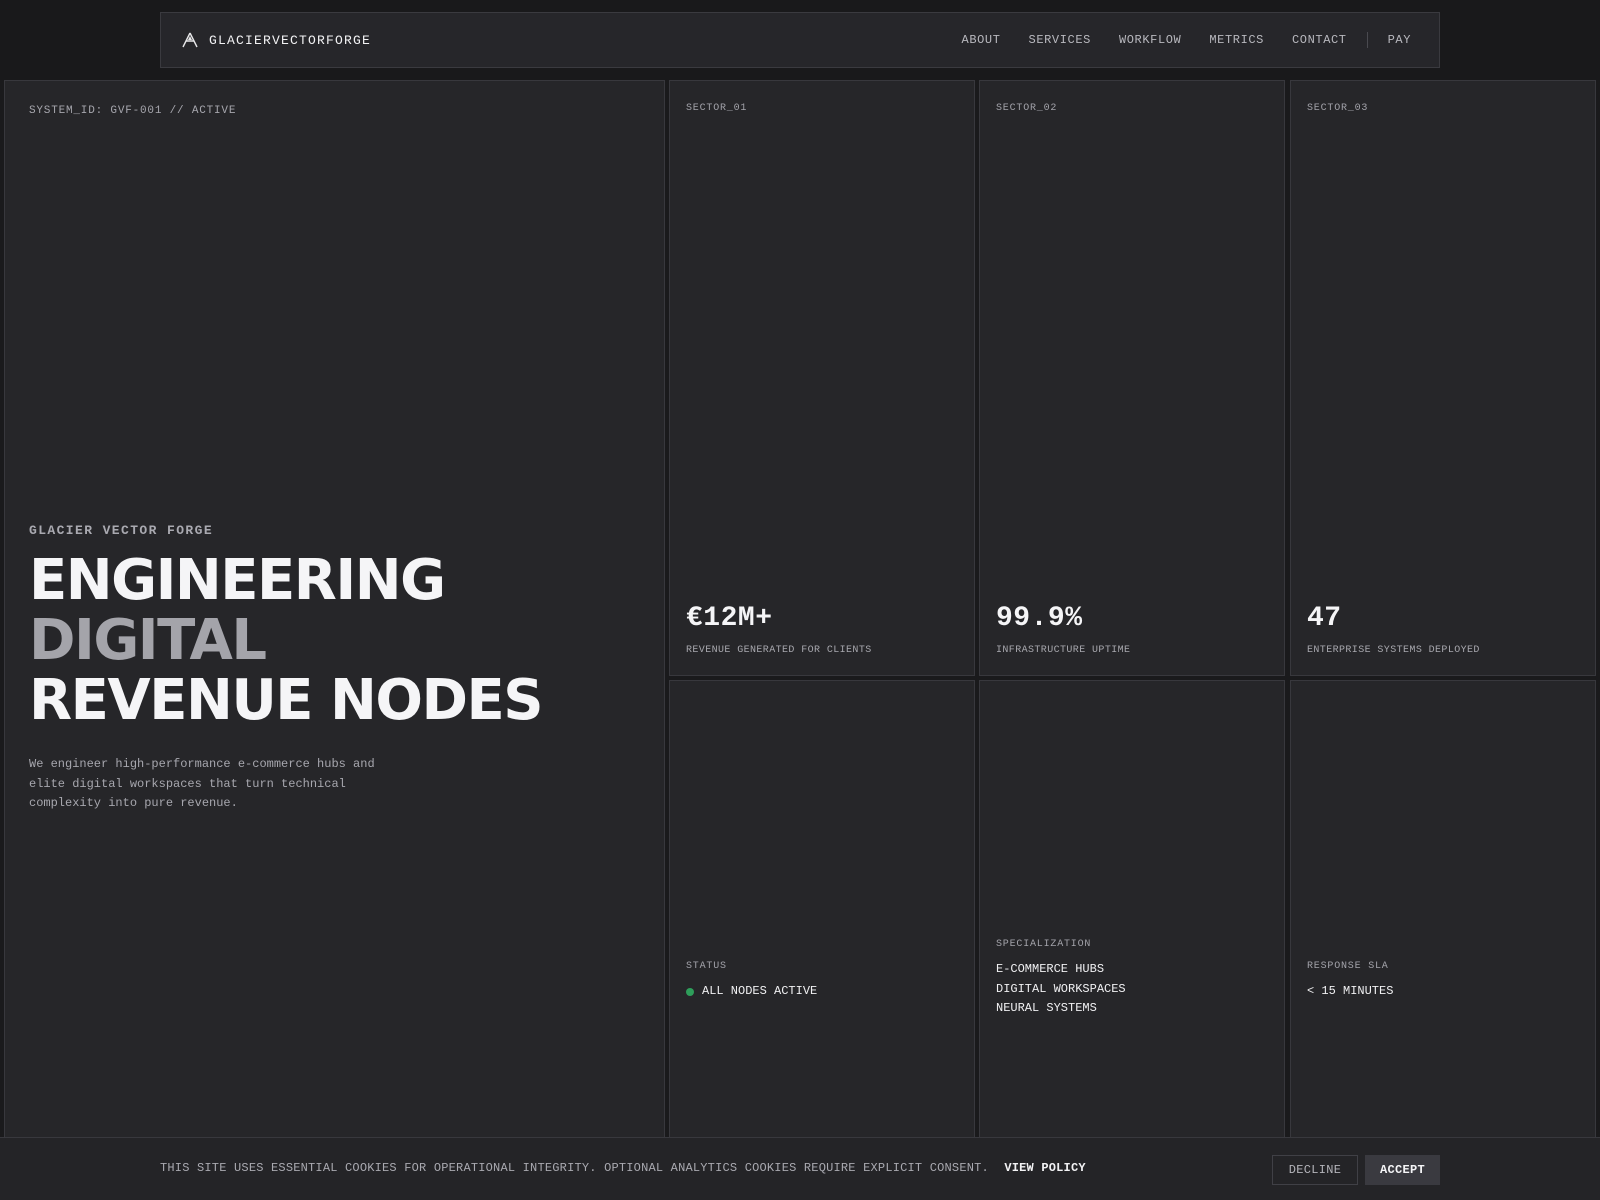 Image resolution: width=1600 pixels, height=1200 pixels. What do you see at coordinates (1348, 966) in the screenshot?
I see `sla-label: RESPONSE SLA` at bounding box center [1348, 966].